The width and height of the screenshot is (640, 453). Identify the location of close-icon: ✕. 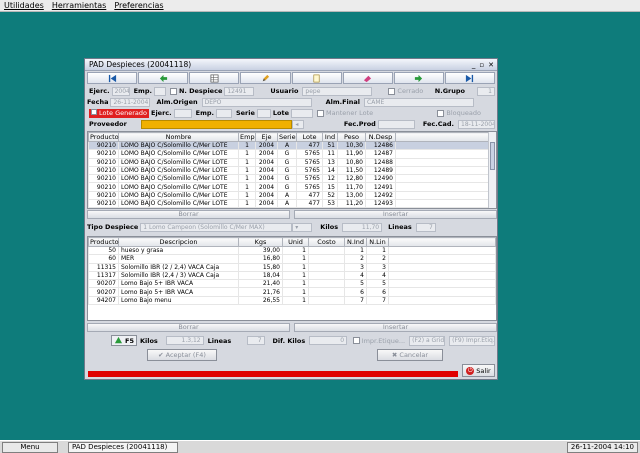
(491, 65).